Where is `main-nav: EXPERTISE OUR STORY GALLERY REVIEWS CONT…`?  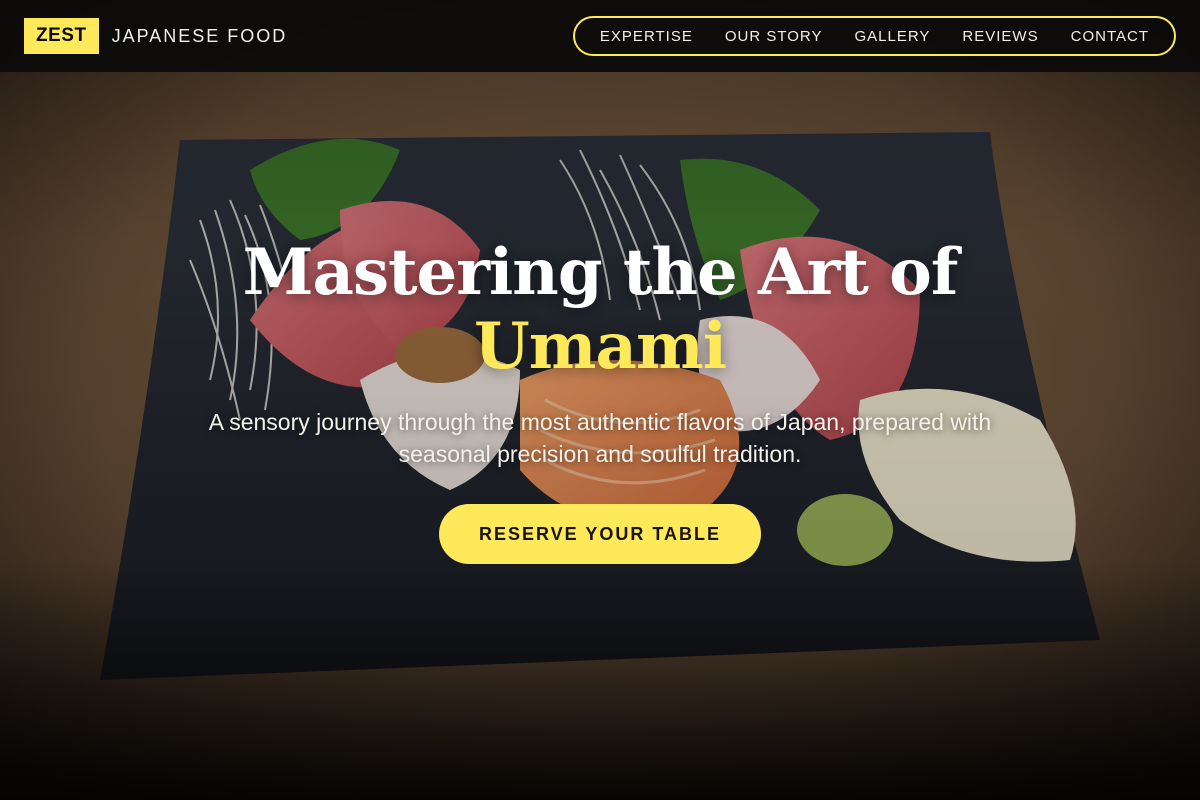
main-nav: EXPERTISE OUR STORY GALLERY REVIEWS CONT… is located at coordinates (874, 36).